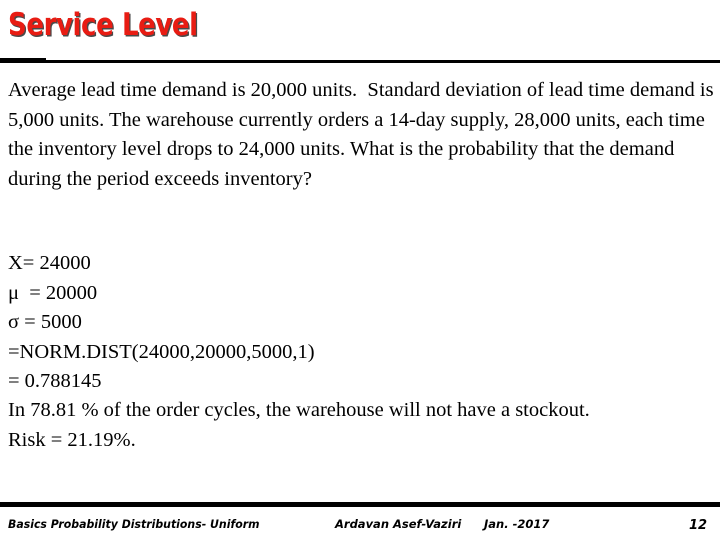  Describe the element at coordinates (53, 292) in the screenshot. I see `calc-line-mu: μ = 20000` at that location.